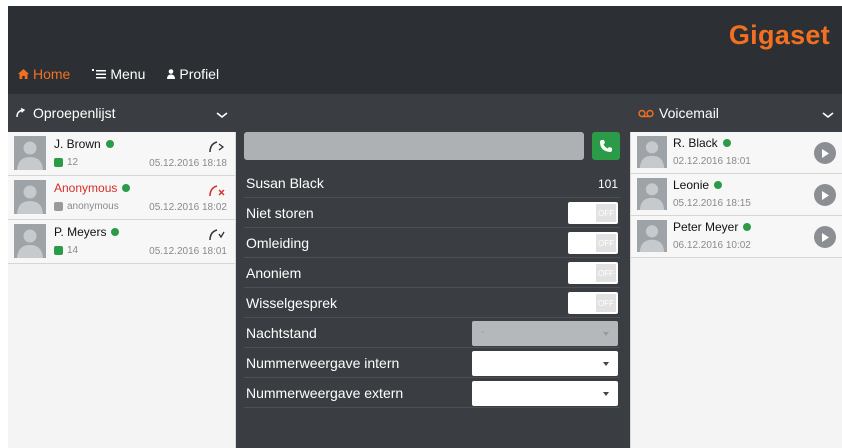 The width and height of the screenshot is (842, 448). I want to click on clip-external-label: Nummerweergave extern, so click(325, 393).